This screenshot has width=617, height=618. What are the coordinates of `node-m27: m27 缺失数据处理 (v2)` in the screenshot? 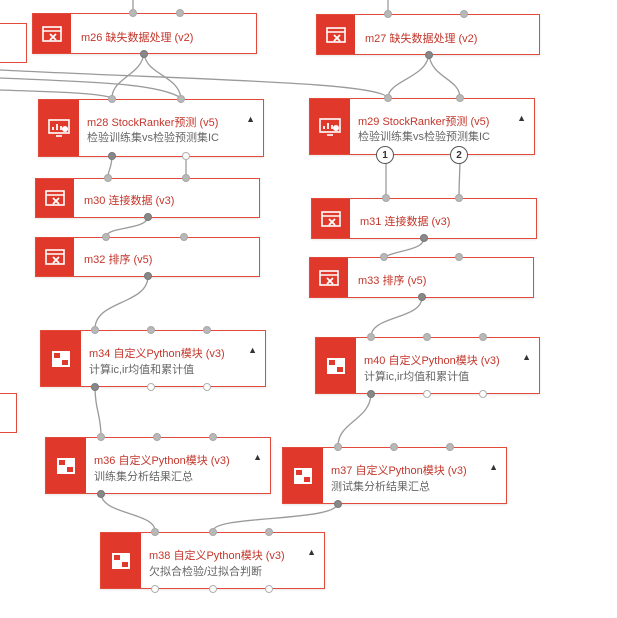 It's located at (428, 34).